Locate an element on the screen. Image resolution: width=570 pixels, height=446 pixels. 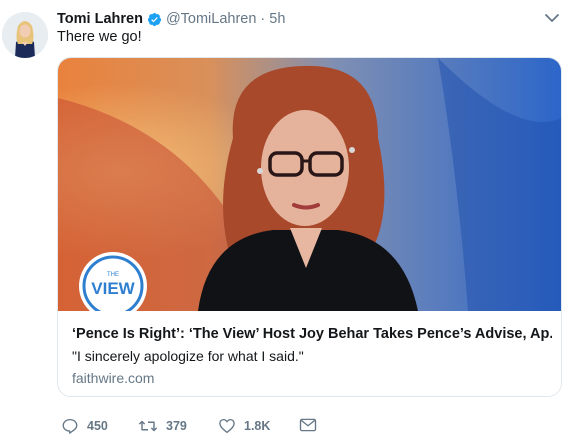
card-domain: faithwire.com is located at coordinates (113, 378).